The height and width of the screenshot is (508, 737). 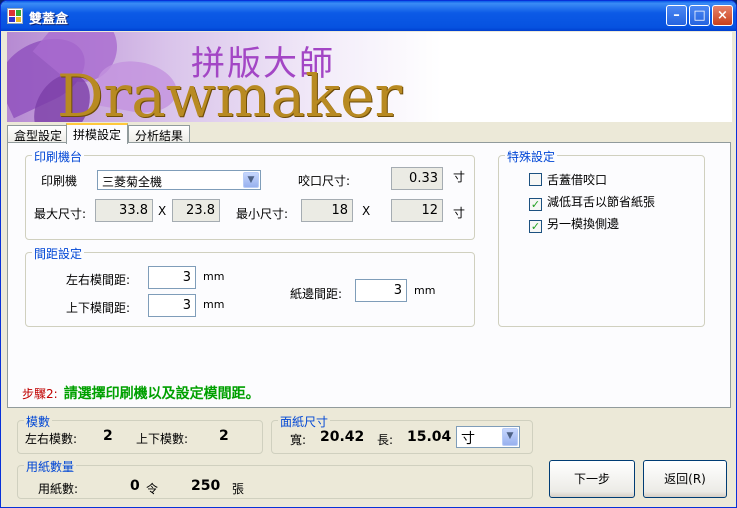 I want to click on molds-group: 模數 左右模數: 2 上下模數: 2, so click(x=140, y=433).